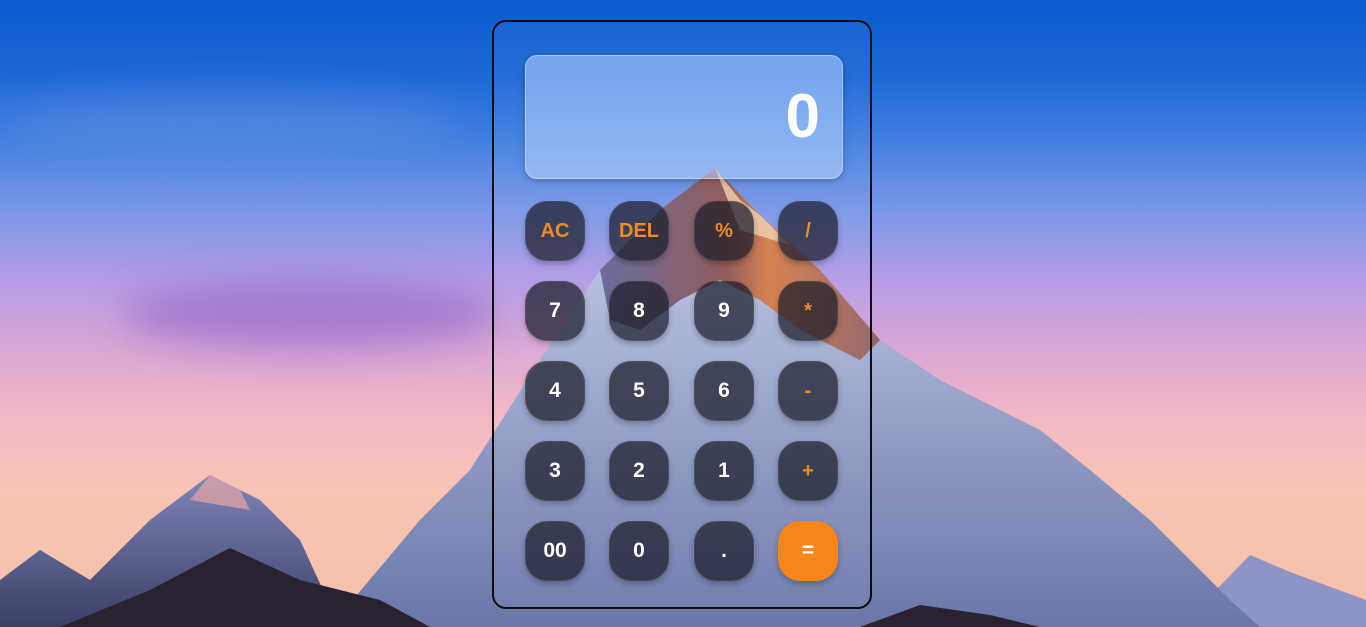  Describe the element at coordinates (808, 551) in the screenshot. I see `equals-button: =` at that location.